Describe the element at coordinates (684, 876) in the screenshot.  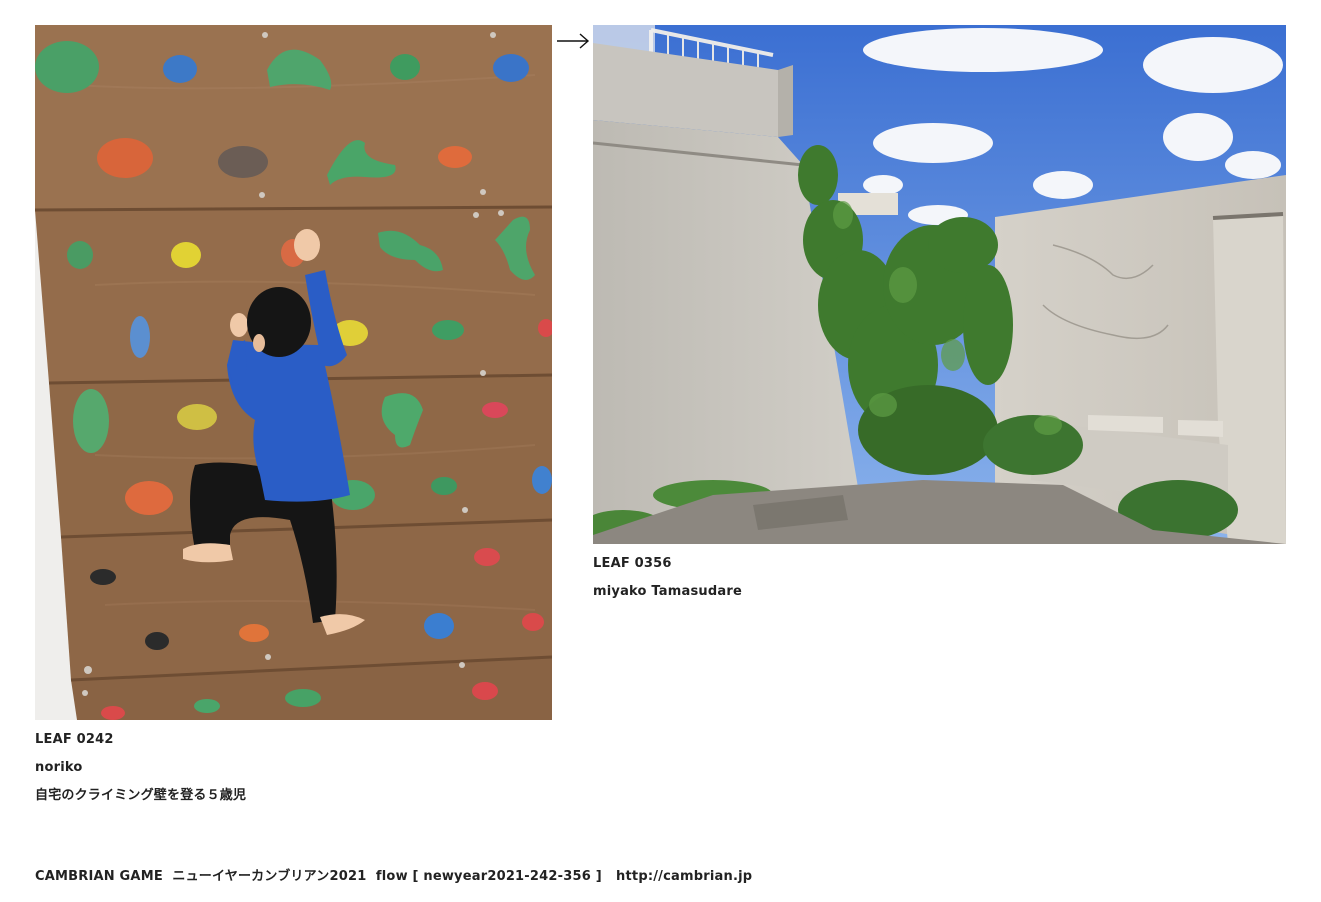
I see `footer-site-link: http://cambrian.jp` at that location.